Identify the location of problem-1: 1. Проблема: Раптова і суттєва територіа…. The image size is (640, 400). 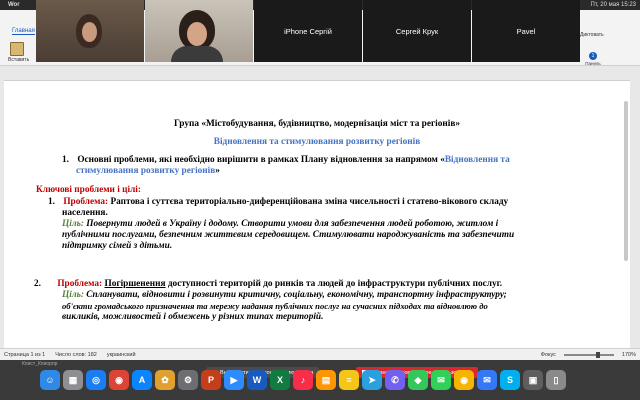
(333, 202).